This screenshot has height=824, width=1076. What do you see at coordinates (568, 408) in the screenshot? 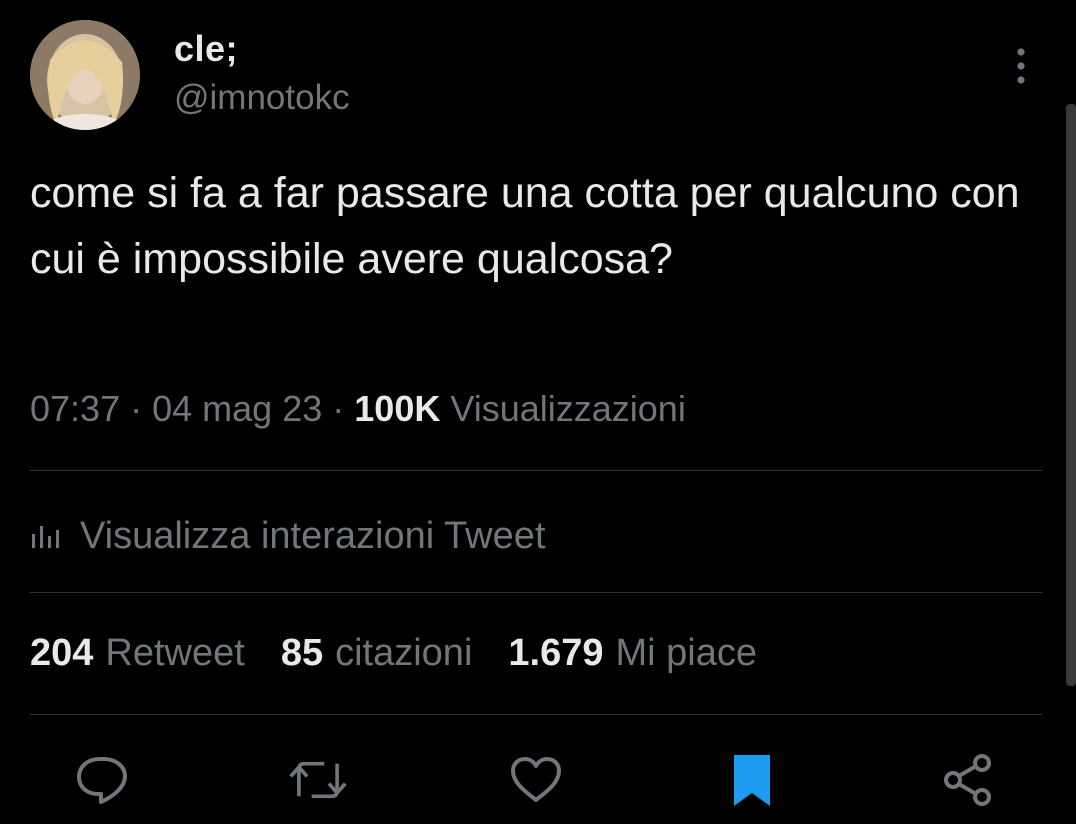
I see `views-label: Visualizzazioni` at bounding box center [568, 408].